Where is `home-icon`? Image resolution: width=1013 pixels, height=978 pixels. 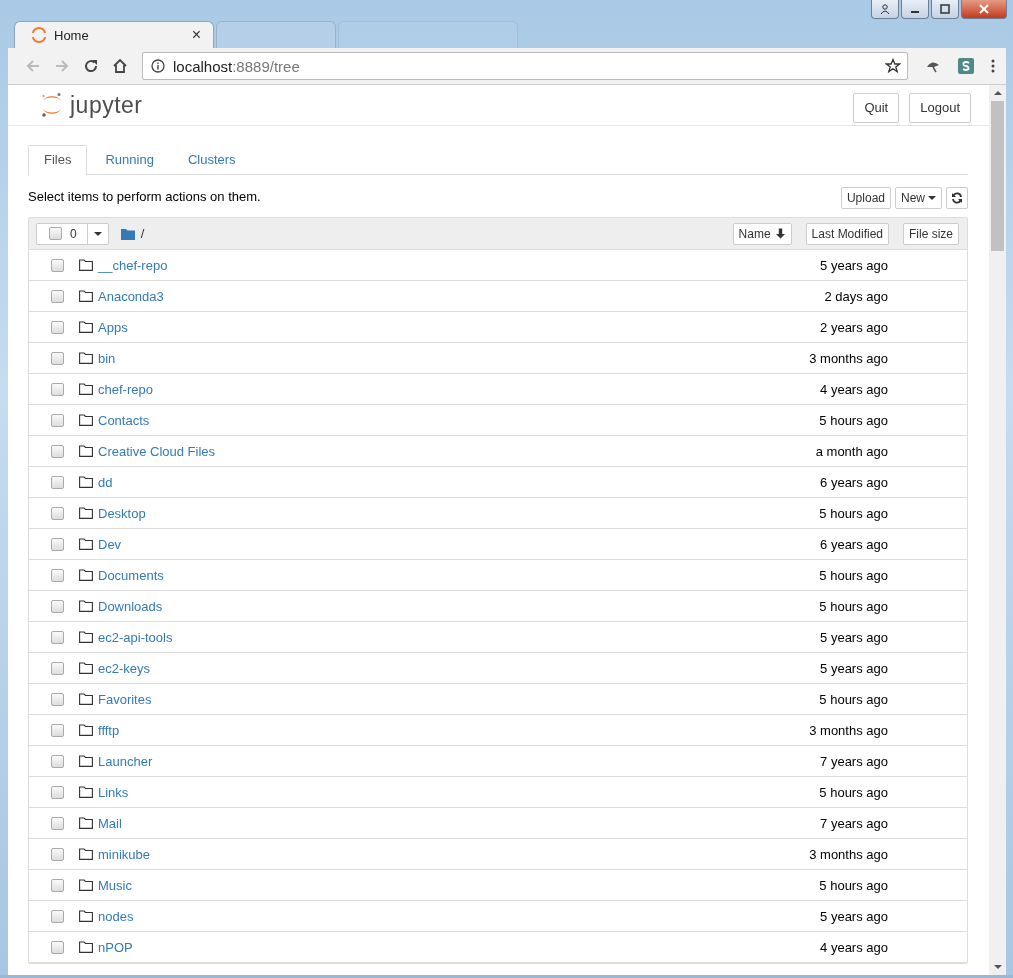
home-icon is located at coordinates (120, 66).